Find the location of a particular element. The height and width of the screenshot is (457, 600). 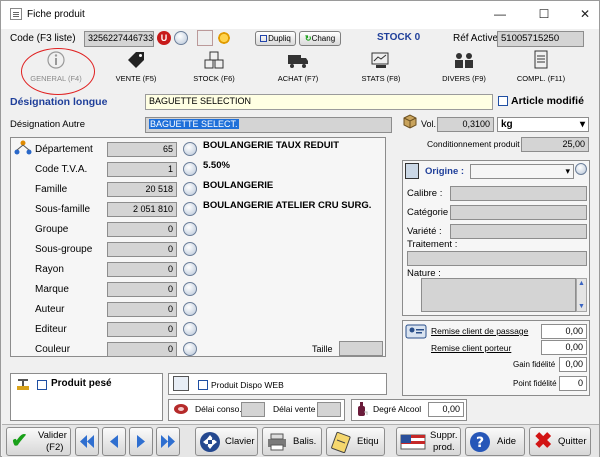

valider-button: ✔ Valider (F2) is located at coordinates (38, 441).